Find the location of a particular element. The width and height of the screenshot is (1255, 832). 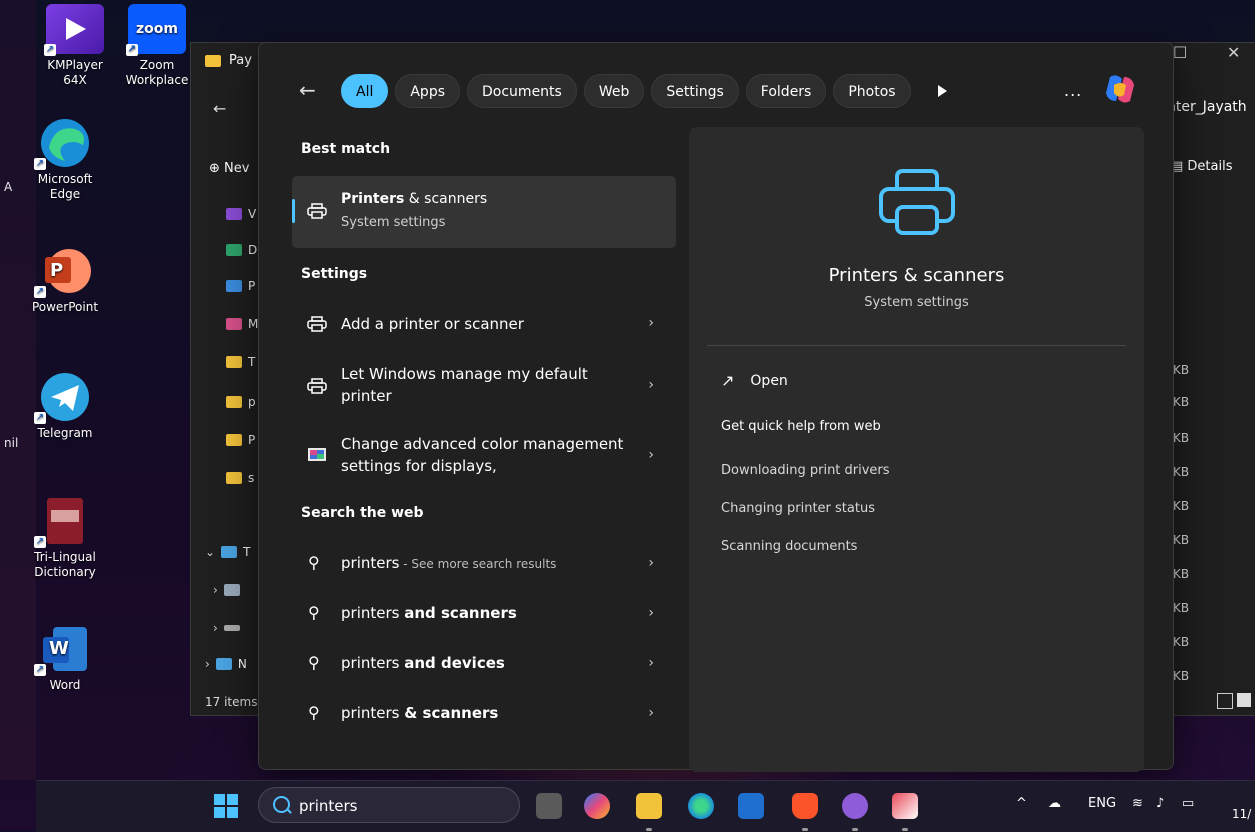

chevron-down-icon: ⌄ is located at coordinates (210, 552).